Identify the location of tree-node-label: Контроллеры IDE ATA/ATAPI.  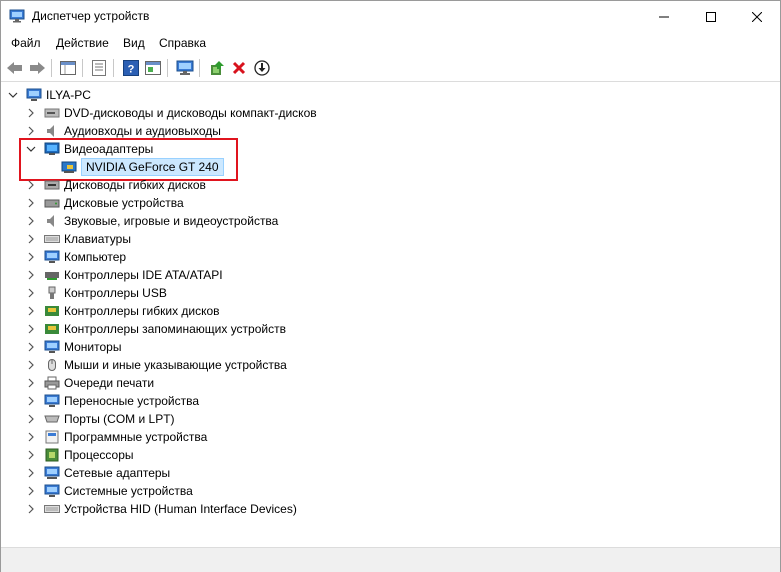
(143, 275).